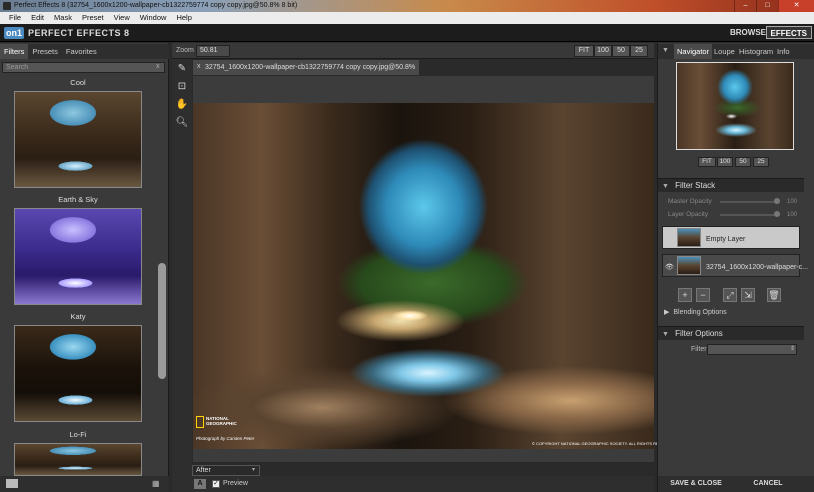  What do you see at coordinates (200, 484) in the screenshot?
I see `compare-a-button: A` at bounding box center [200, 484].